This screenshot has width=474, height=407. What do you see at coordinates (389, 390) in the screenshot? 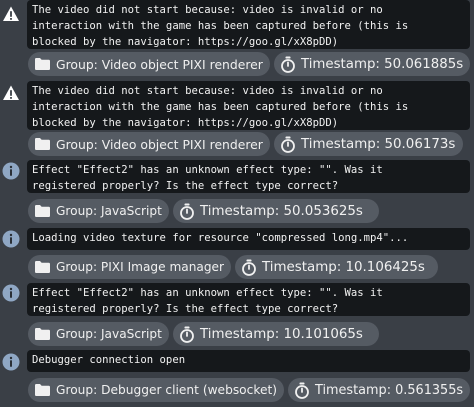
I see `timestamp-label: Timestamp: 0.561355s` at bounding box center [389, 390].